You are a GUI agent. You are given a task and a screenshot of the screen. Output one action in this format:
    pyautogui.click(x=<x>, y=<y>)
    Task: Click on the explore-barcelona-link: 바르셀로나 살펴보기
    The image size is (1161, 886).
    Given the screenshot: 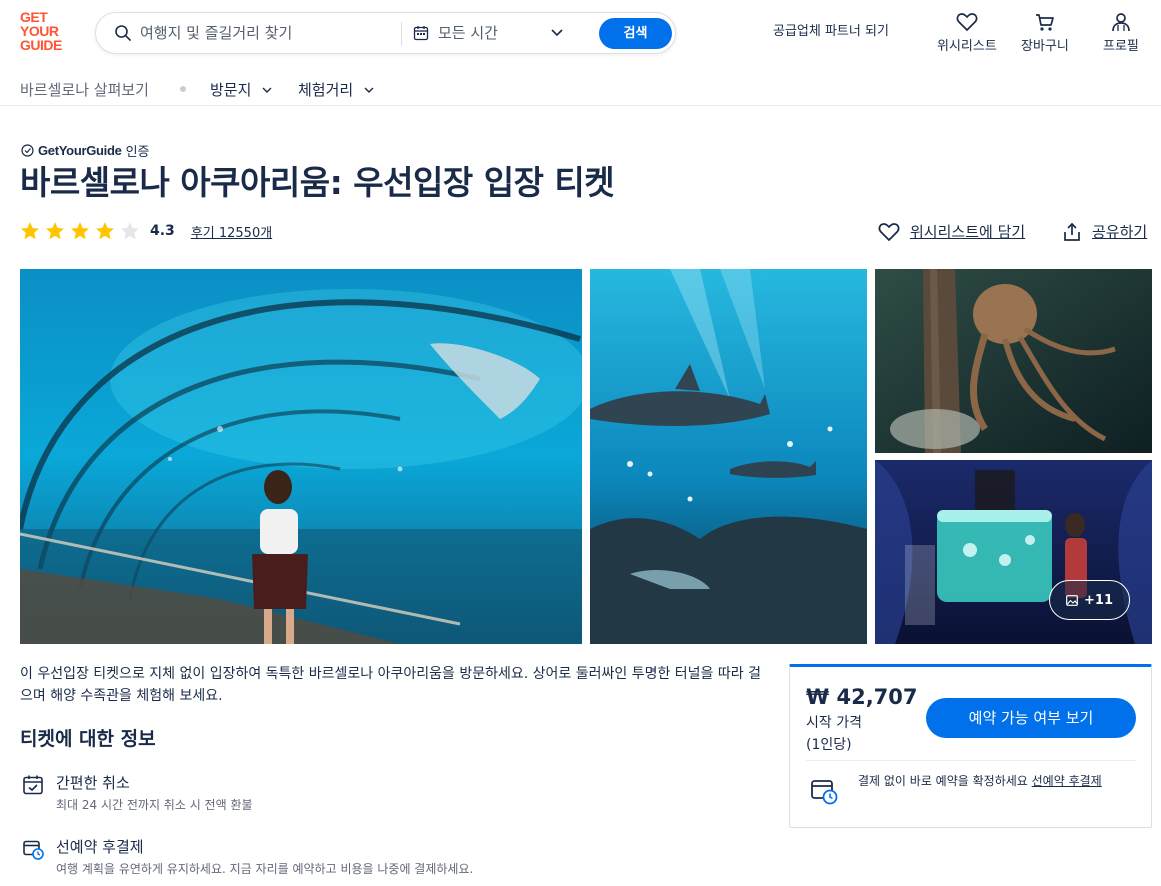 What is the action you would take?
    pyautogui.click(x=84, y=89)
    